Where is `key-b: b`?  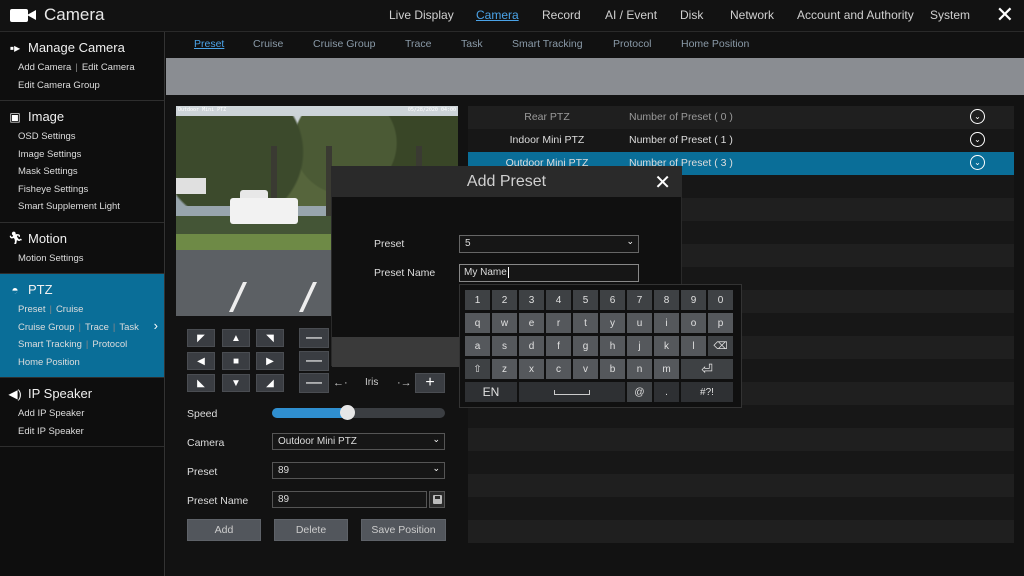
key-b: b is located at coordinates (612, 369).